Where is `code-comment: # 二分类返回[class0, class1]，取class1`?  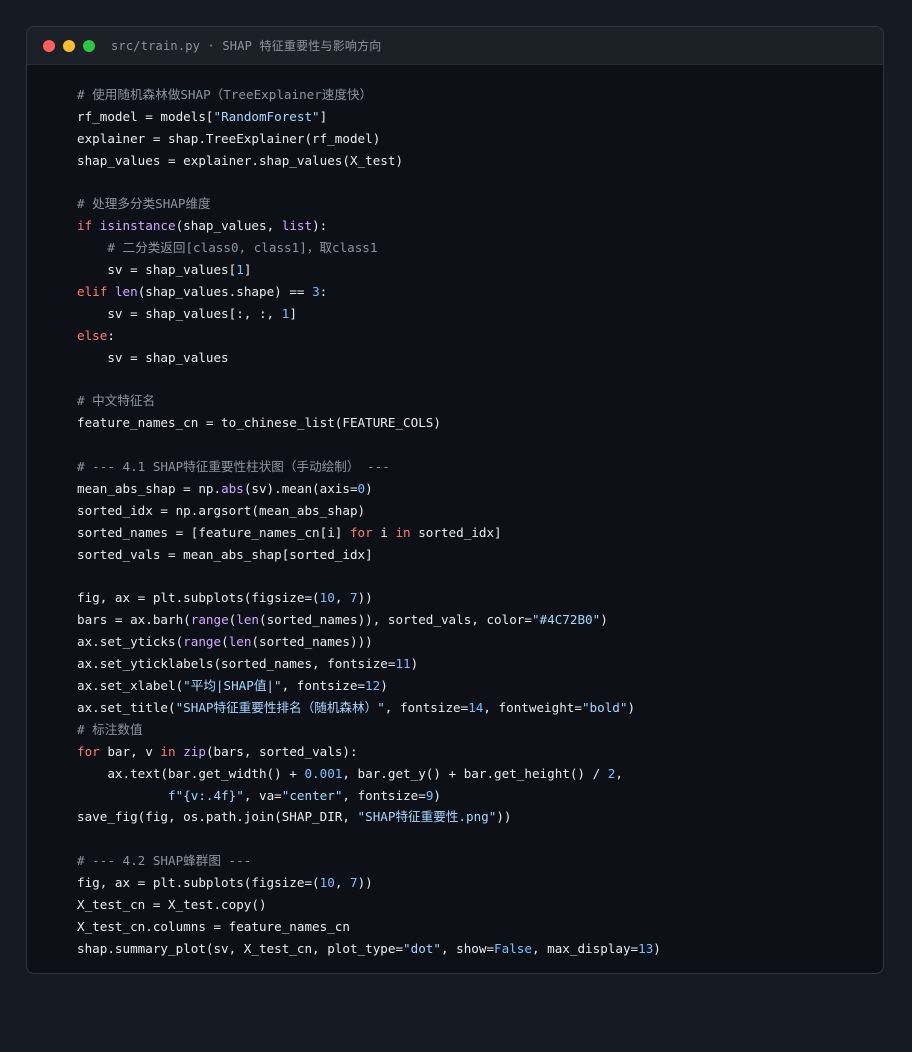
code-comment: # 二分类返回[class0, class1]，取class1 is located at coordinates (242, 248).